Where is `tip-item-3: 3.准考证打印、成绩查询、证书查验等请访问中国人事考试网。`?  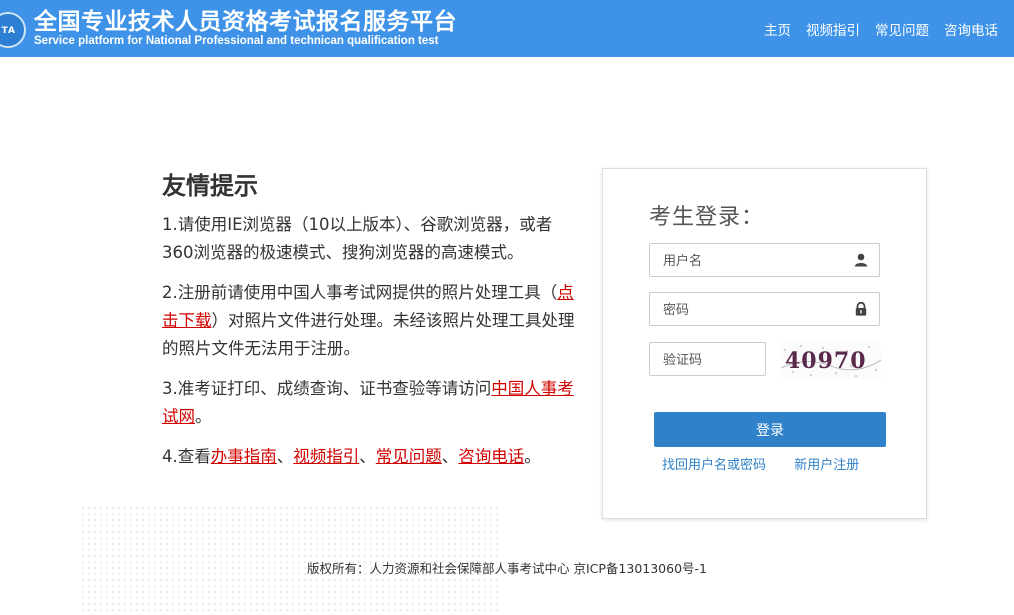 tip-item-3: 3.准考证打印、成绩查询、证书查验等请访问中国人事考试网。 is located at coordinates (372, 403).